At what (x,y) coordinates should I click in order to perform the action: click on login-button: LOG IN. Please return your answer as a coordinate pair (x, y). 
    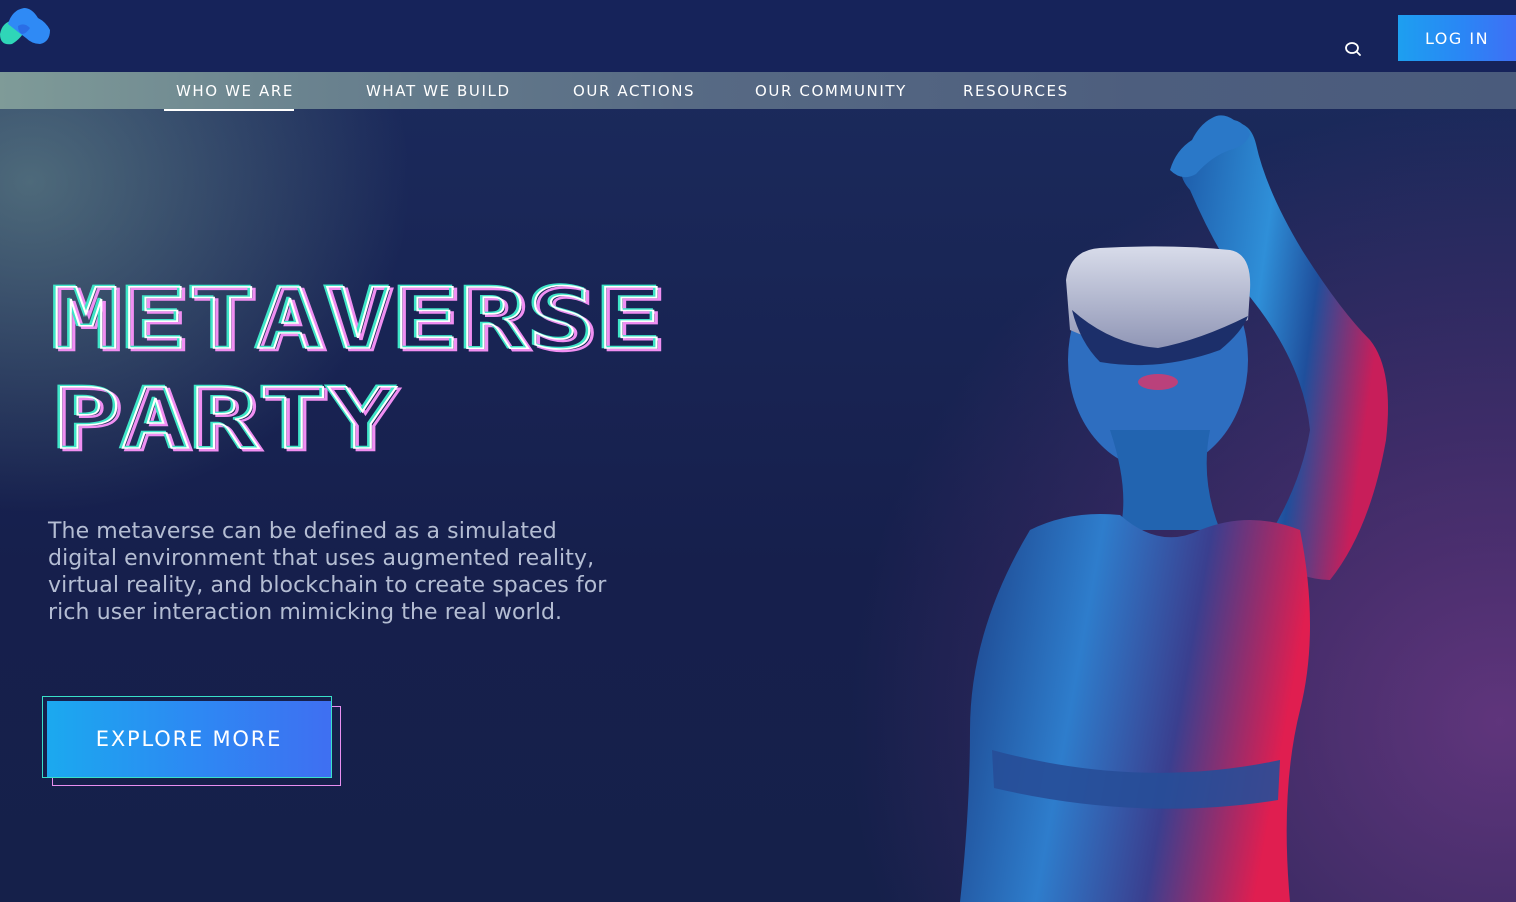
    Looking at the image, I should click on (1457, 38).